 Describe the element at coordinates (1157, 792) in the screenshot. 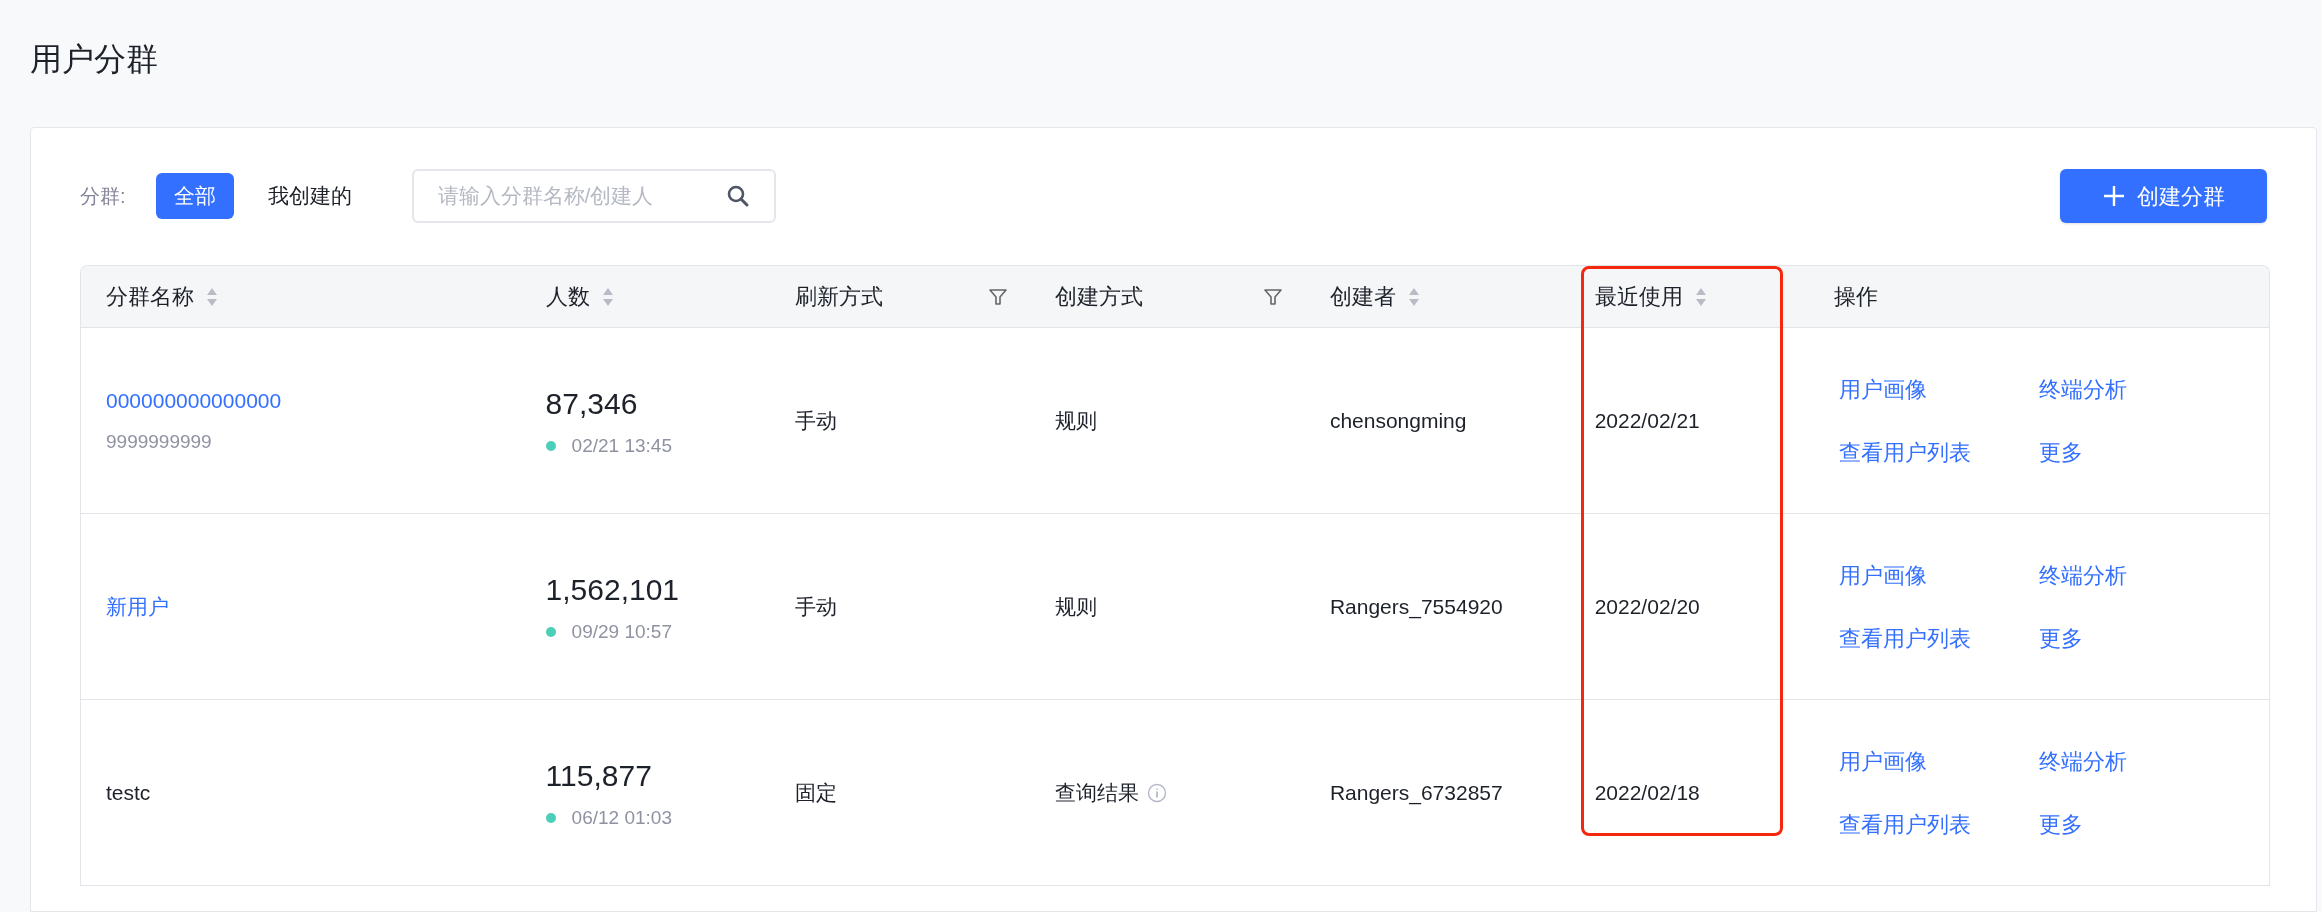

I see `info-icon` at that location.